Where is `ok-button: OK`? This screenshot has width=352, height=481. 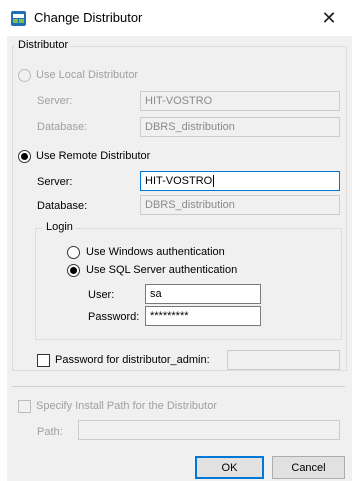
ok-button: OK is located at coordinates (229, 467).